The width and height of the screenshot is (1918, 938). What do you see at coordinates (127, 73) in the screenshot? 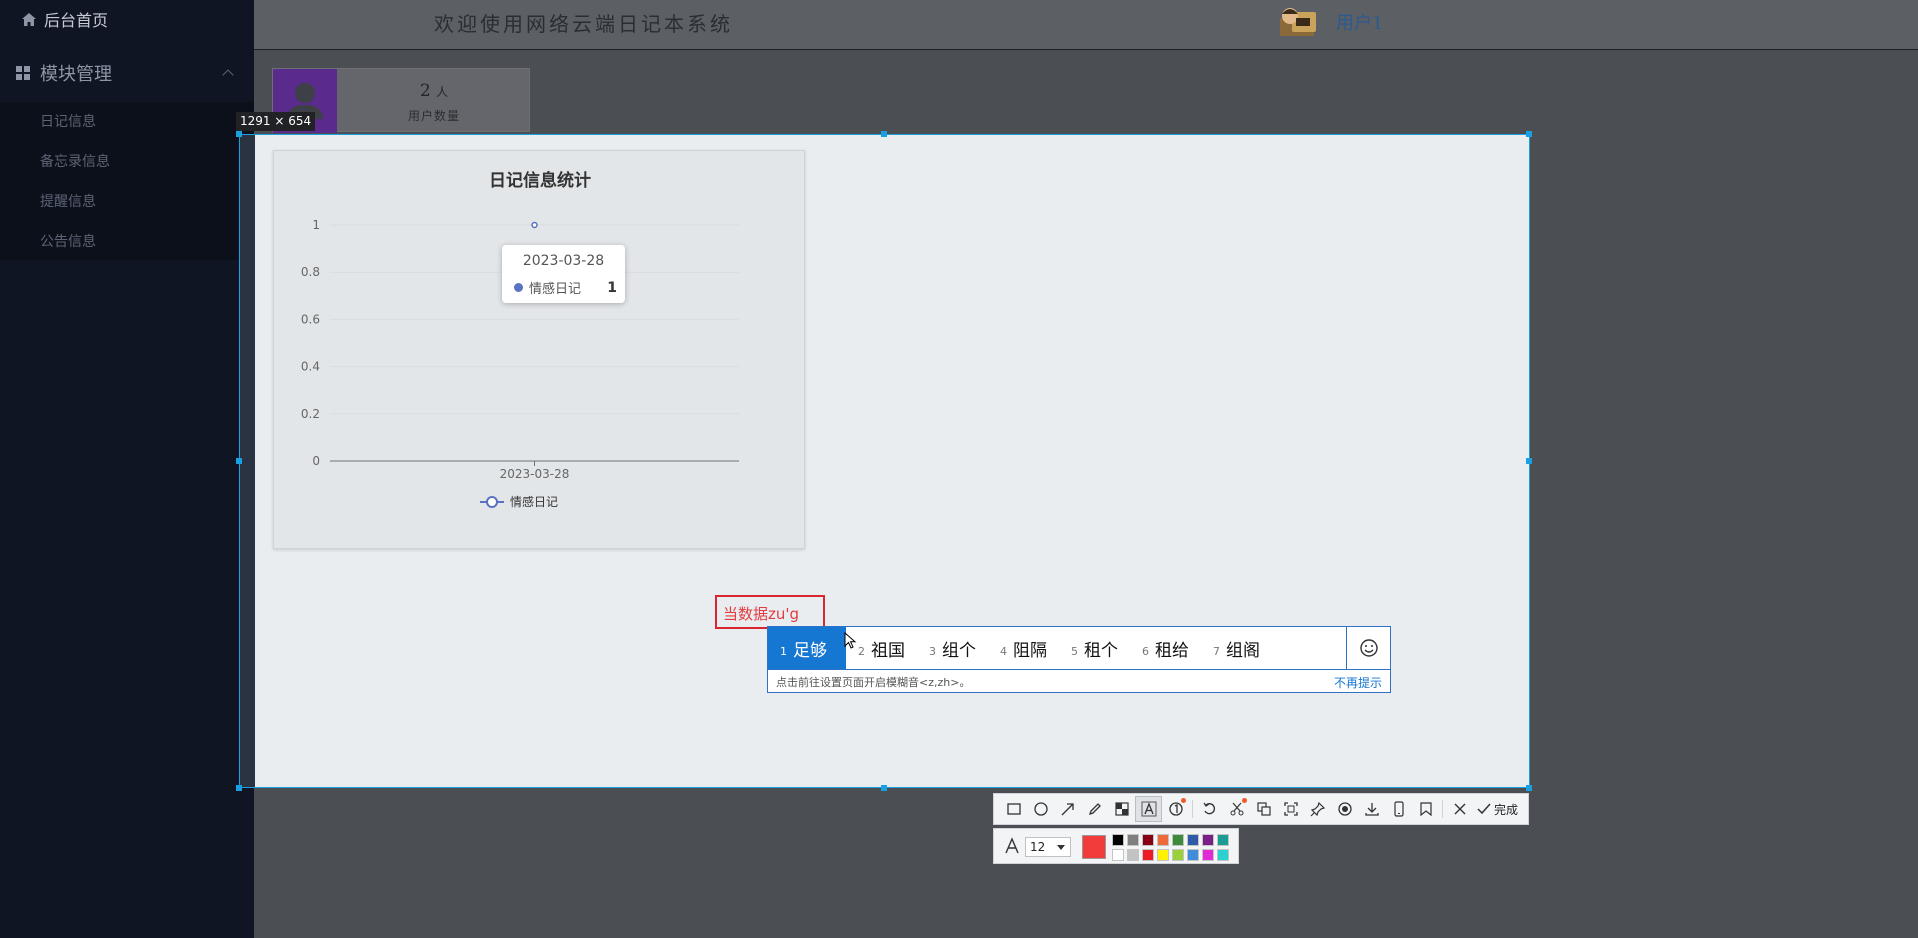
I see `sidebar-module-group: 模块管理` at bounding box center [127, 73].